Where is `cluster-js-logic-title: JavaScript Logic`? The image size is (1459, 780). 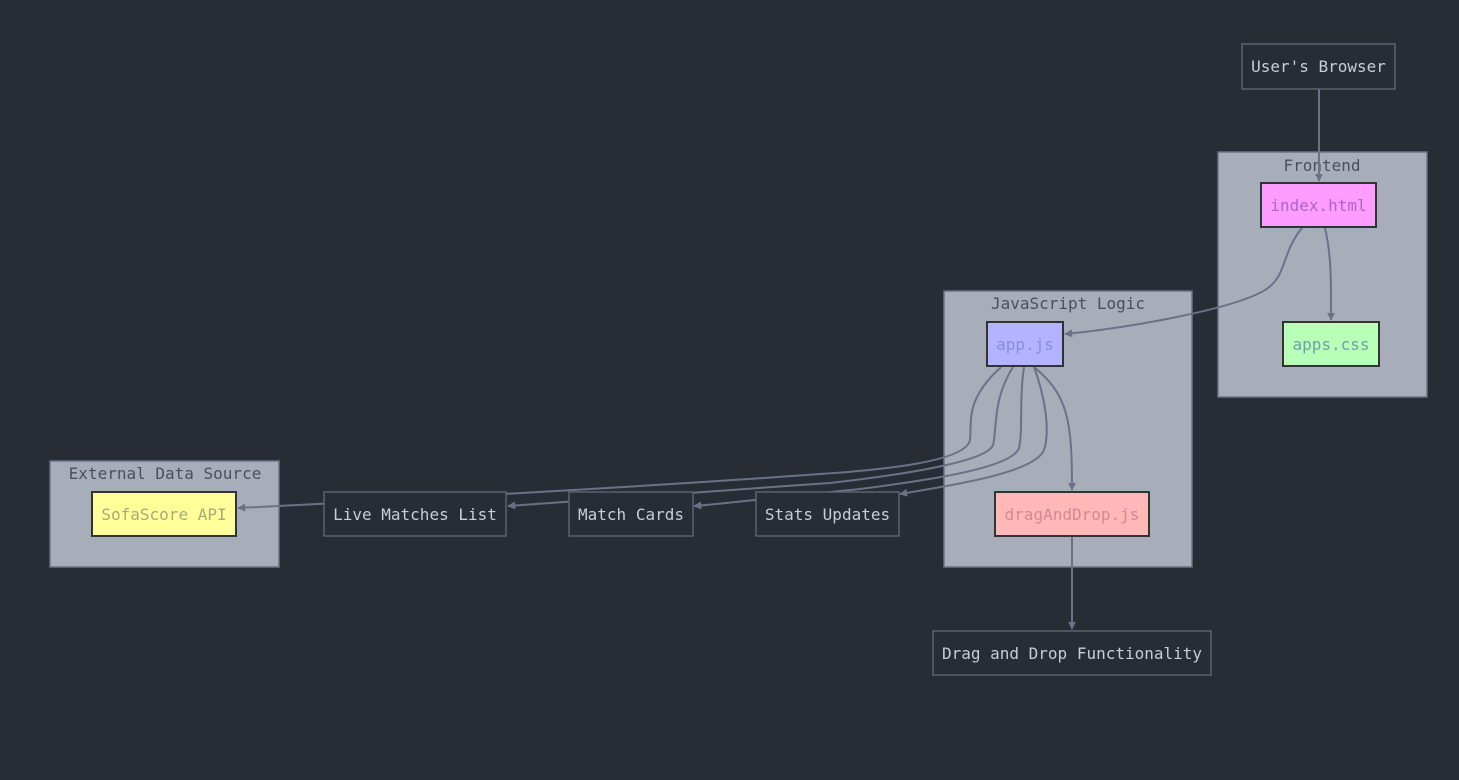
cluster-js-logic-title: JavaScript Logic is located at coordinates (1068, 303).